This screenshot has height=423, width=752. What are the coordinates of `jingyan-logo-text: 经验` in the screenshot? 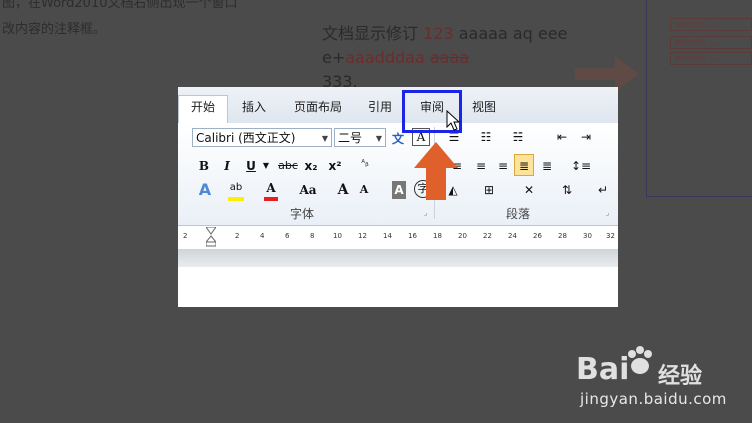 It's located at (680, 376).